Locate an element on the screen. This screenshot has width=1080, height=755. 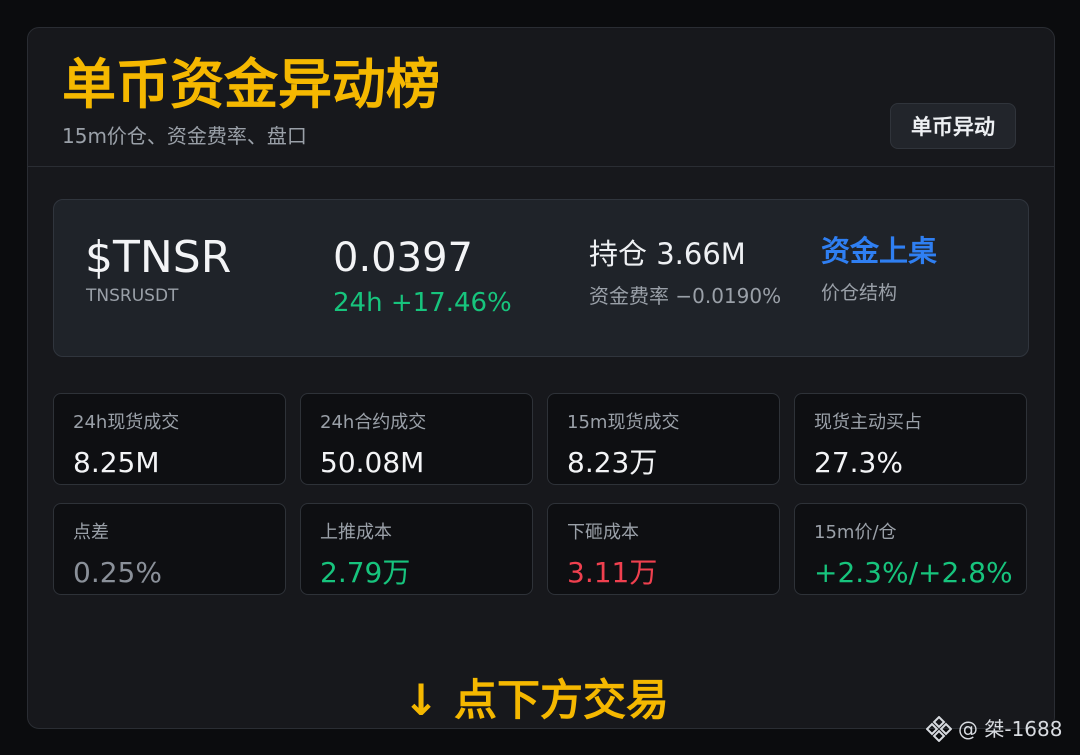
metric-label: 现货主动买占 is located at coordinates (868, 422).